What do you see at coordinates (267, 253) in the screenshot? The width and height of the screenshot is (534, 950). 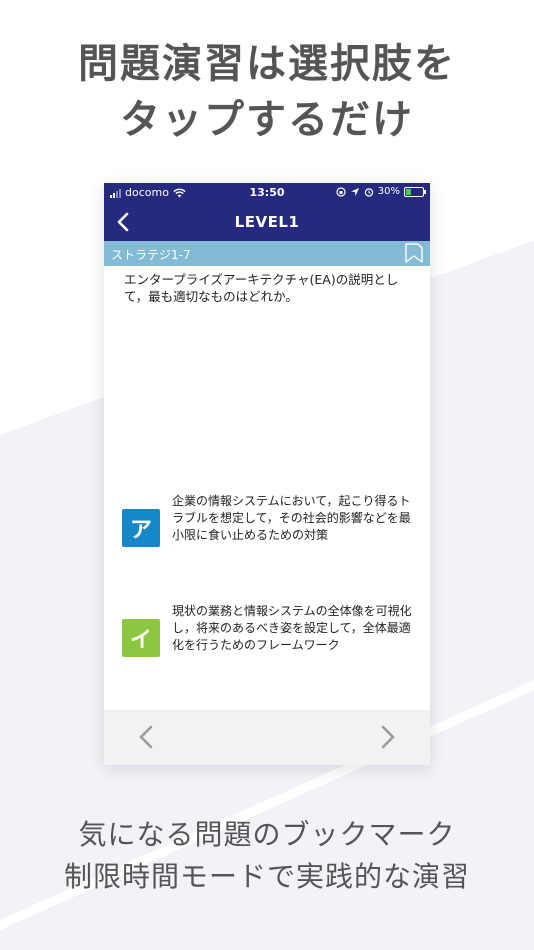 I see `category-bar: ストラテジ1-7` at bounding box center [267, 253].